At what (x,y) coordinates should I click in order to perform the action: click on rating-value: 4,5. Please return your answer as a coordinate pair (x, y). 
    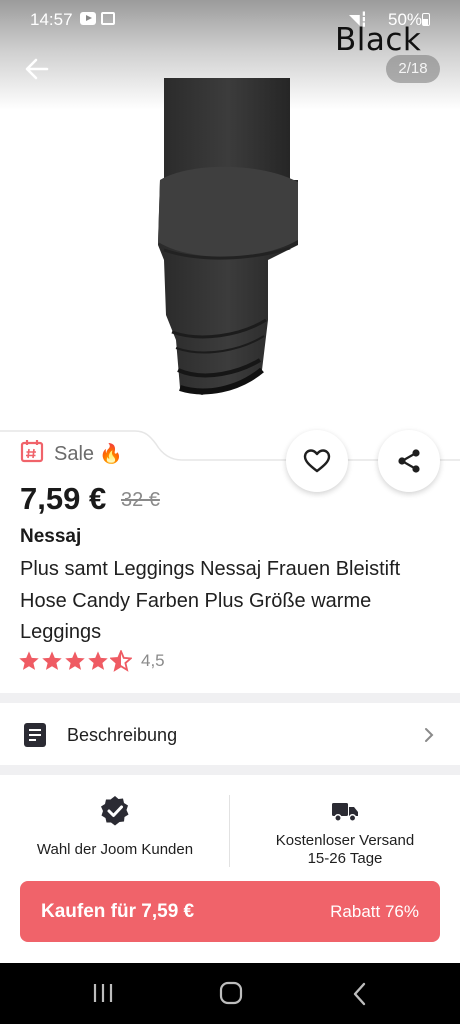
    Looking at the image, I should click on (153, 660).